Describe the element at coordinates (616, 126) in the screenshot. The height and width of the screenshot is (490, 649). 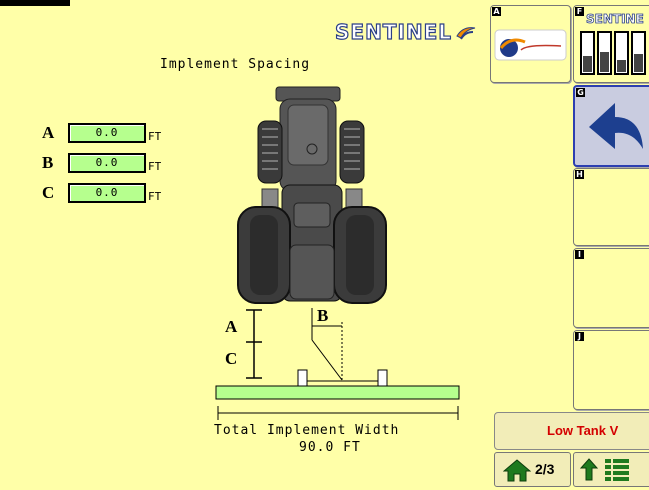
I see `back-arrow-icon` at that location.